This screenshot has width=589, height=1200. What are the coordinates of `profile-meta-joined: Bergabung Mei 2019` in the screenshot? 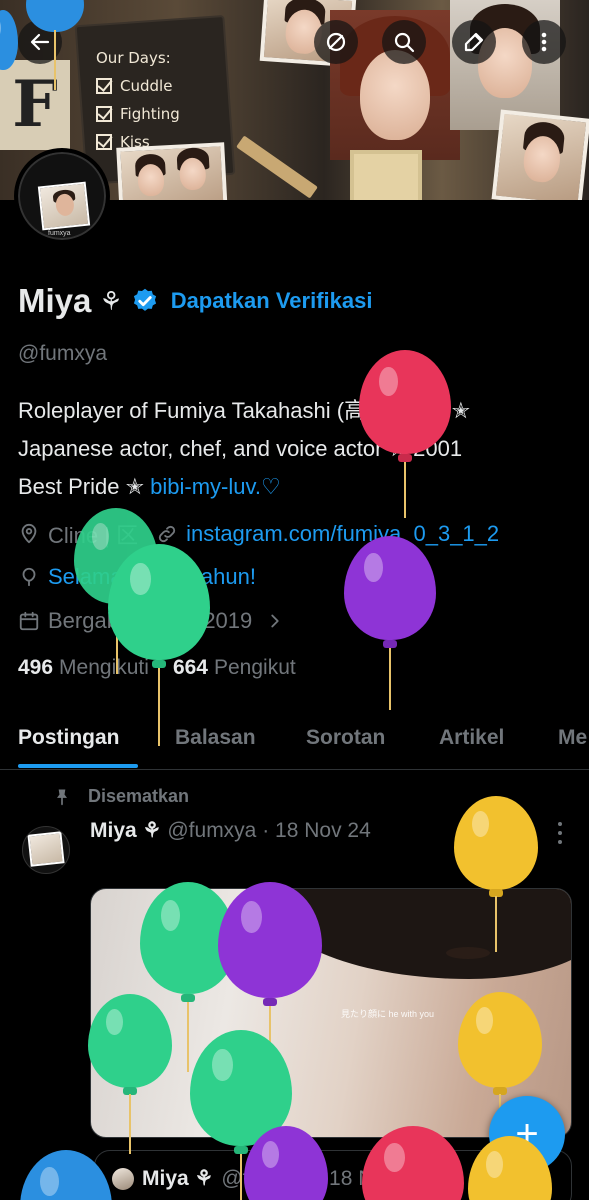 It's located at (152, 621).